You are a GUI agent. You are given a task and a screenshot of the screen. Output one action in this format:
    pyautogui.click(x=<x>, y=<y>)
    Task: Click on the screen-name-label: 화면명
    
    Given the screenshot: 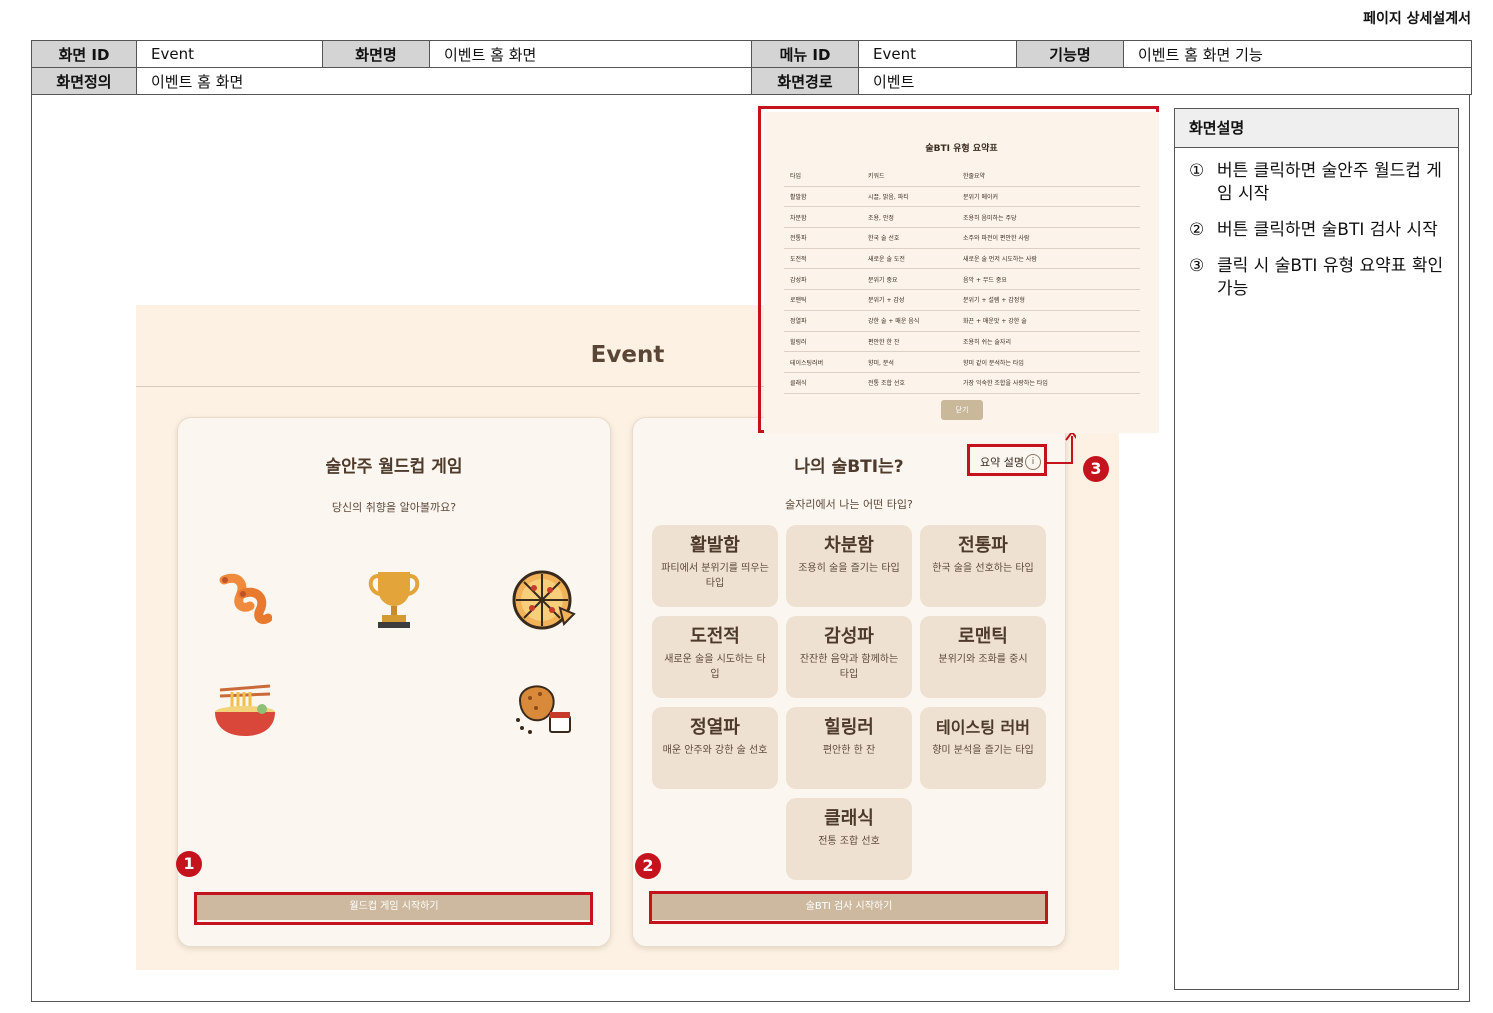 What is the action you would take?
    pyautogui.click(x=376, y=54)
    